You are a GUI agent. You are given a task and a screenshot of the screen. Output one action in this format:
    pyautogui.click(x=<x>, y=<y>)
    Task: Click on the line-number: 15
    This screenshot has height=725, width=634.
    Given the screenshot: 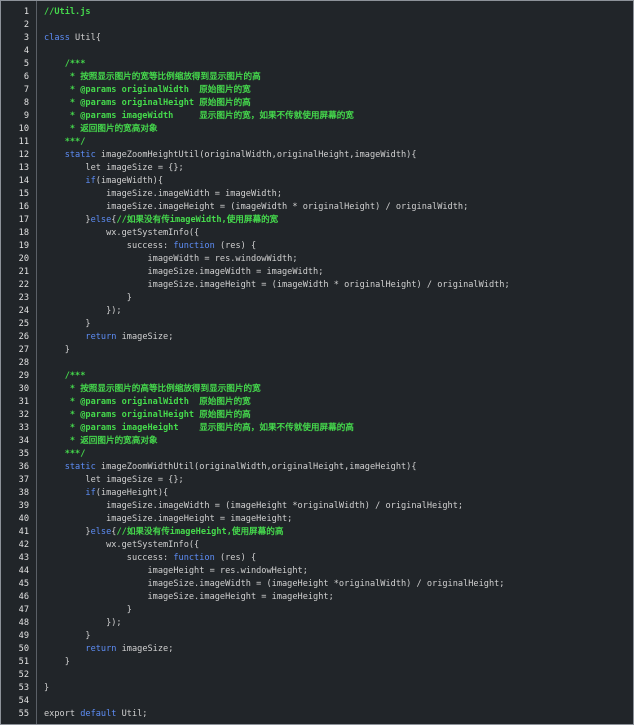 What is the action you would take?
    pyautogui.click(x=23, y=194)
    